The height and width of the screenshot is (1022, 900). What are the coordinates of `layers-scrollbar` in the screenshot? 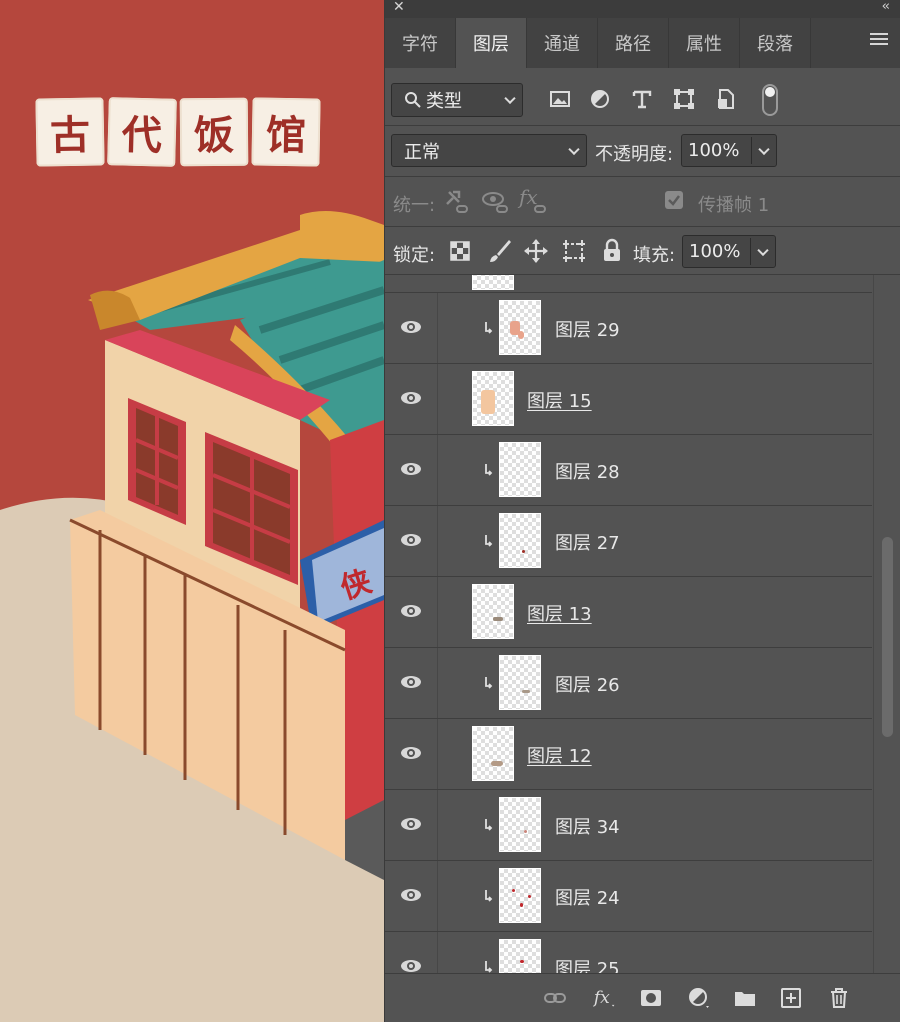 It's located at (886, 624).